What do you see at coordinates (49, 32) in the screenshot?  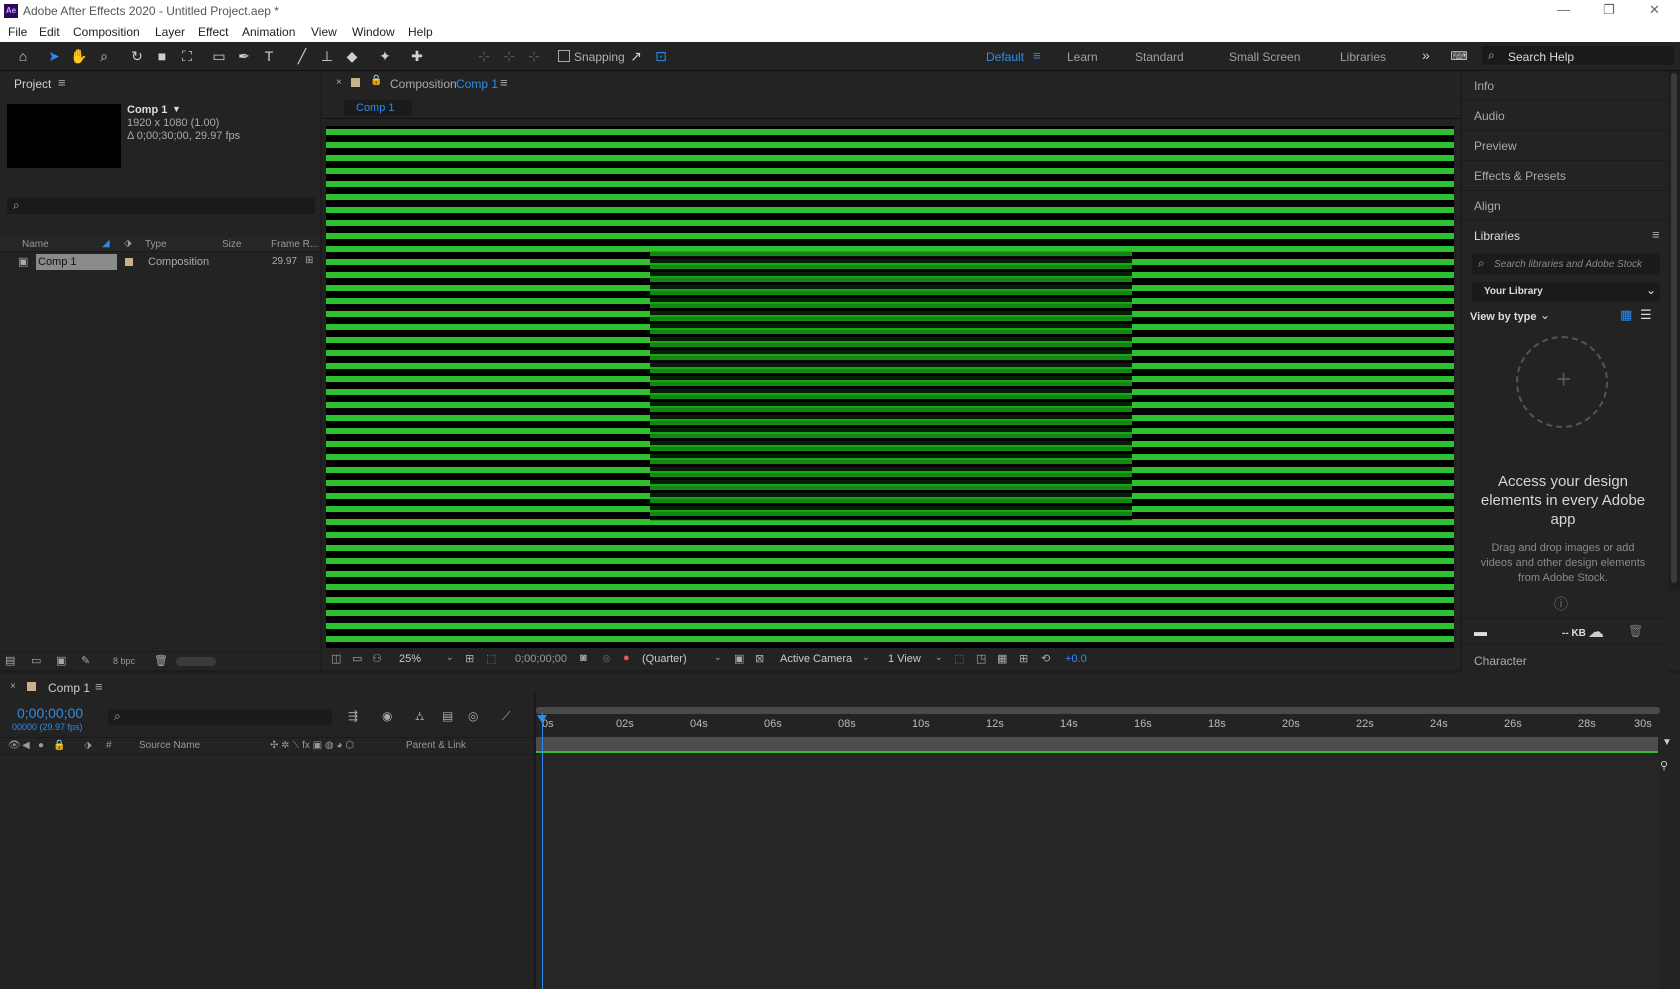 I see `menu-edit: Edit` at bounding box center [49, 32].